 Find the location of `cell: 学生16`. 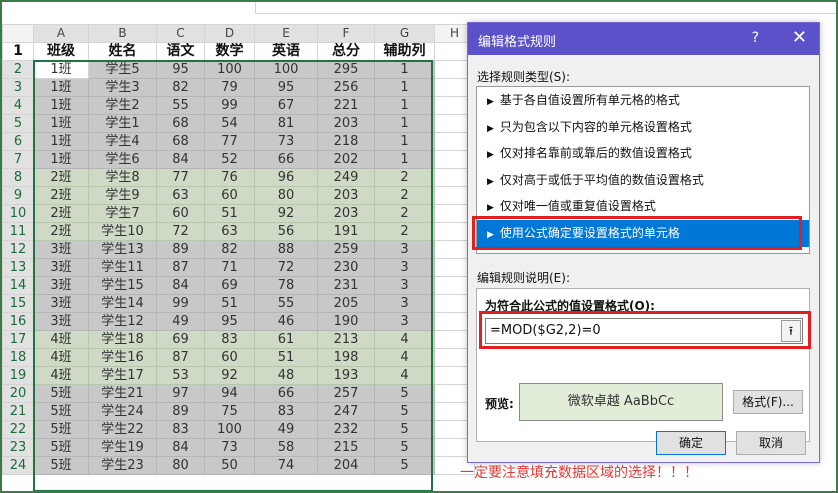

cell: 学生16 is located at coordinates (122, 357).